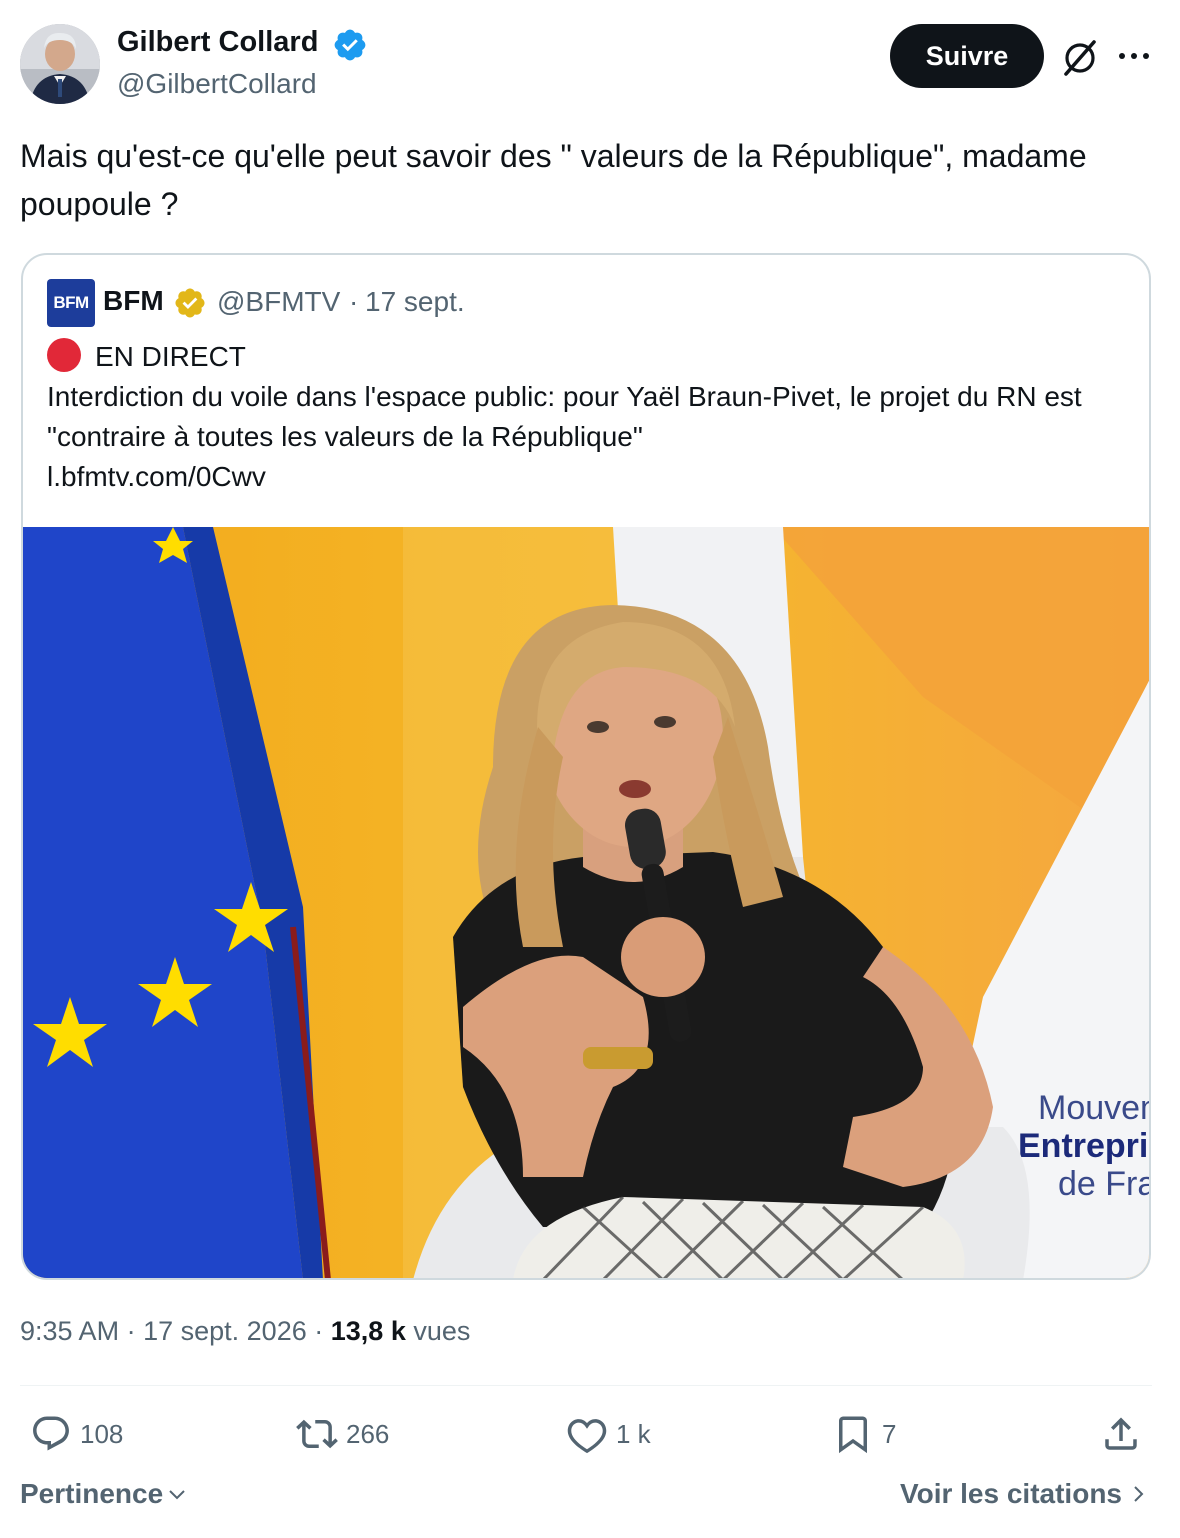 The image size is (1180, 1538). I want to click on verified-badge-icon, so click(350, 45).